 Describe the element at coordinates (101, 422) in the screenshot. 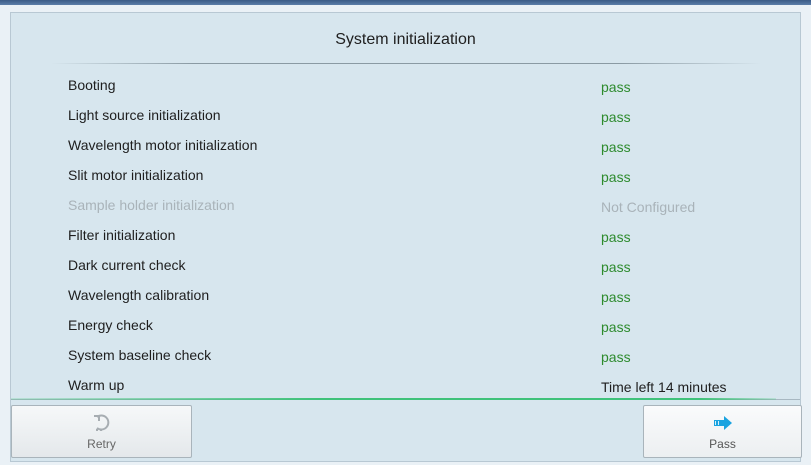

I see `undo-icon` at that location.